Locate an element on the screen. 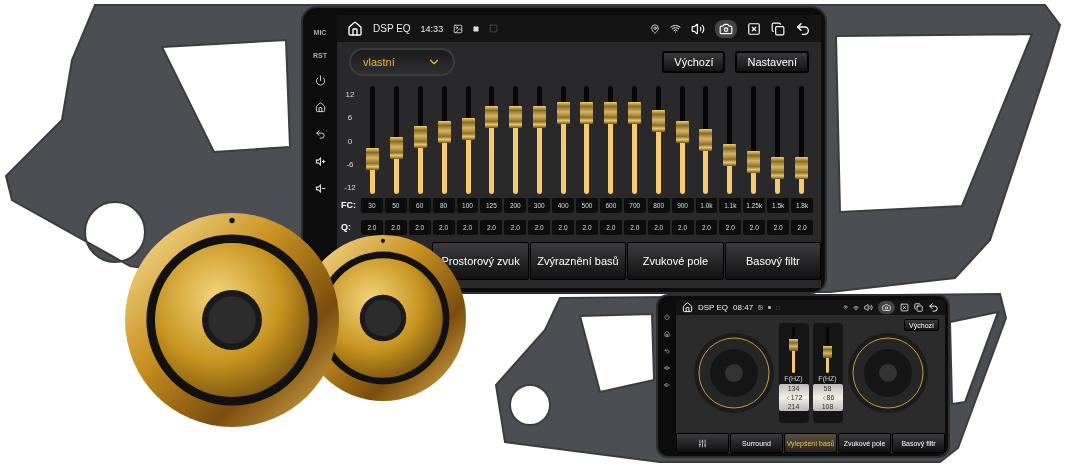  row-label: FC: is located at coordinates (349, 205).